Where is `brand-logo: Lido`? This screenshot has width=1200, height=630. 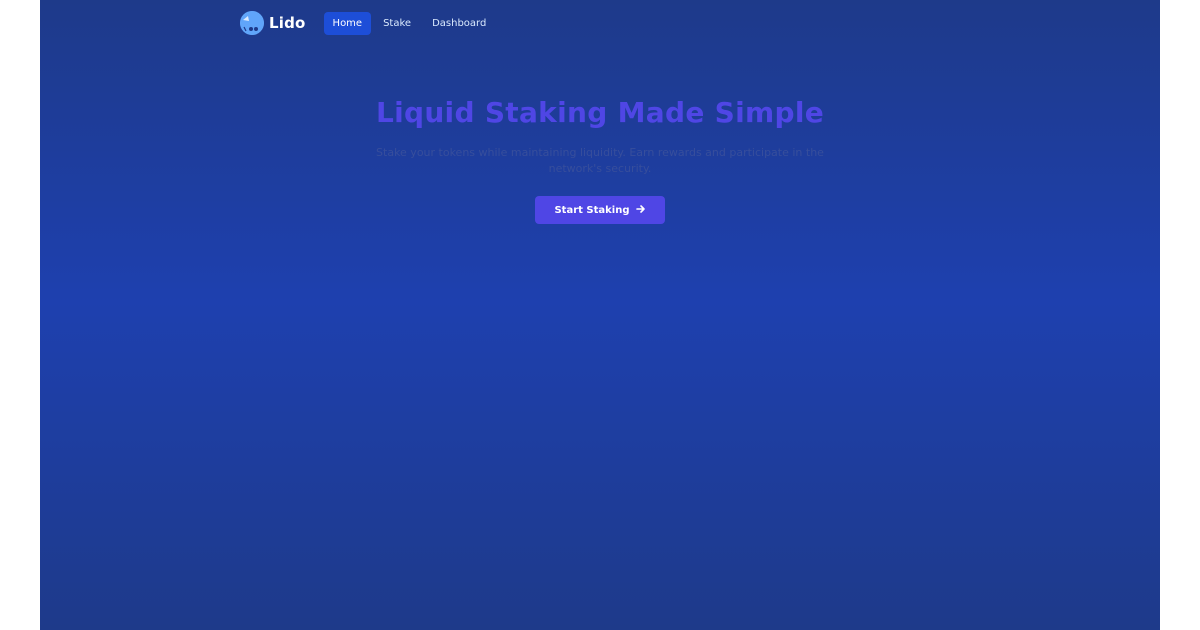 brand-logo: Lido is located at coordinates (273, 23).